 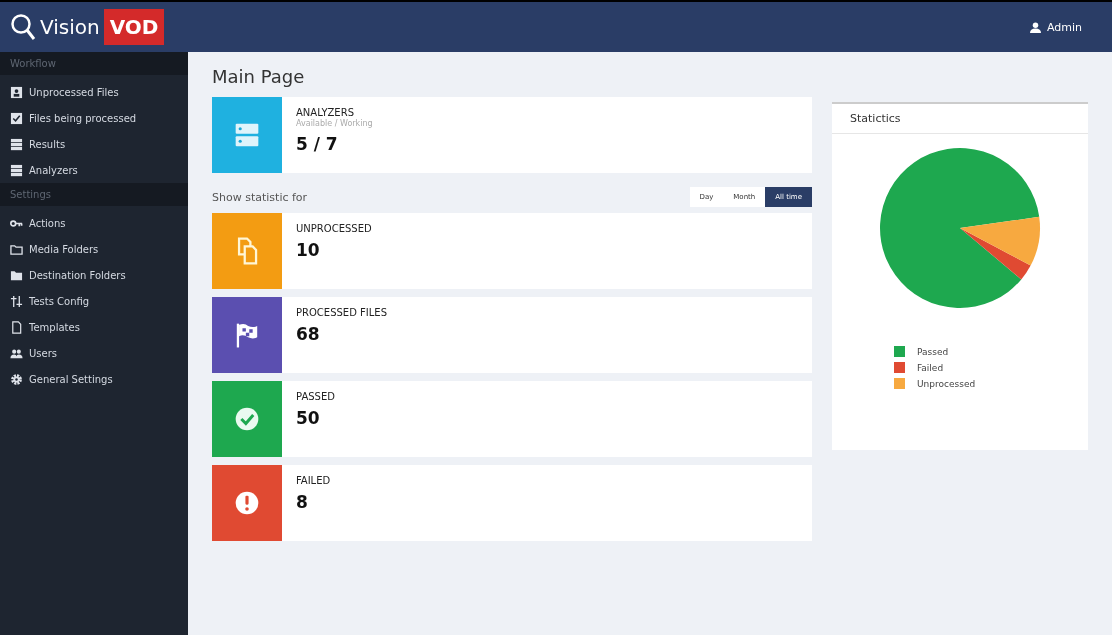 I want to click on stat-title: FAILED, so click(x=313, y=480).